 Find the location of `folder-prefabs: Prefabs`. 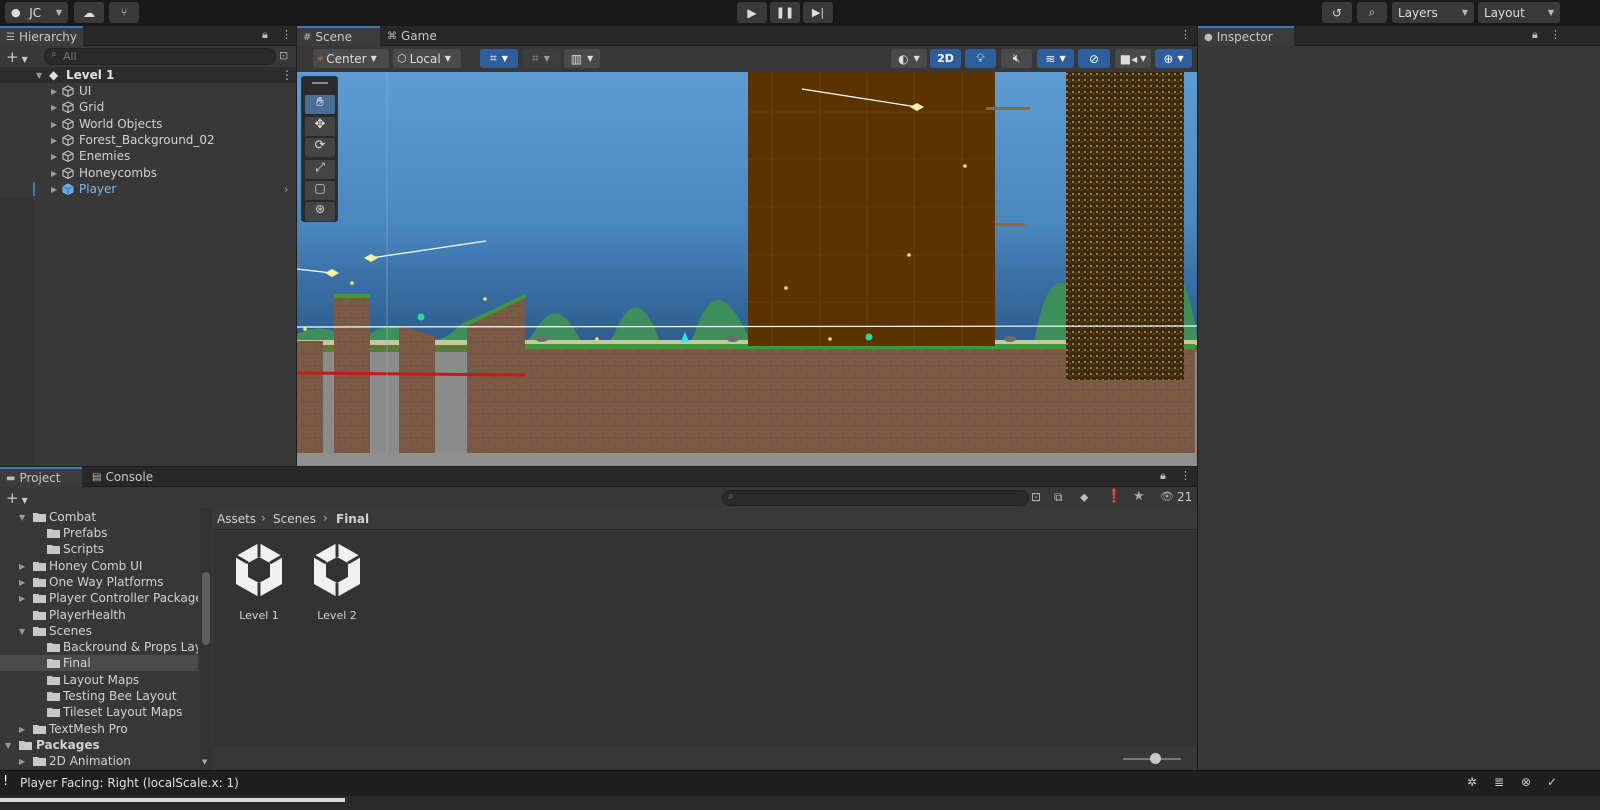

folder-prefabs: Prefabs is located at coordinates (99, 533).